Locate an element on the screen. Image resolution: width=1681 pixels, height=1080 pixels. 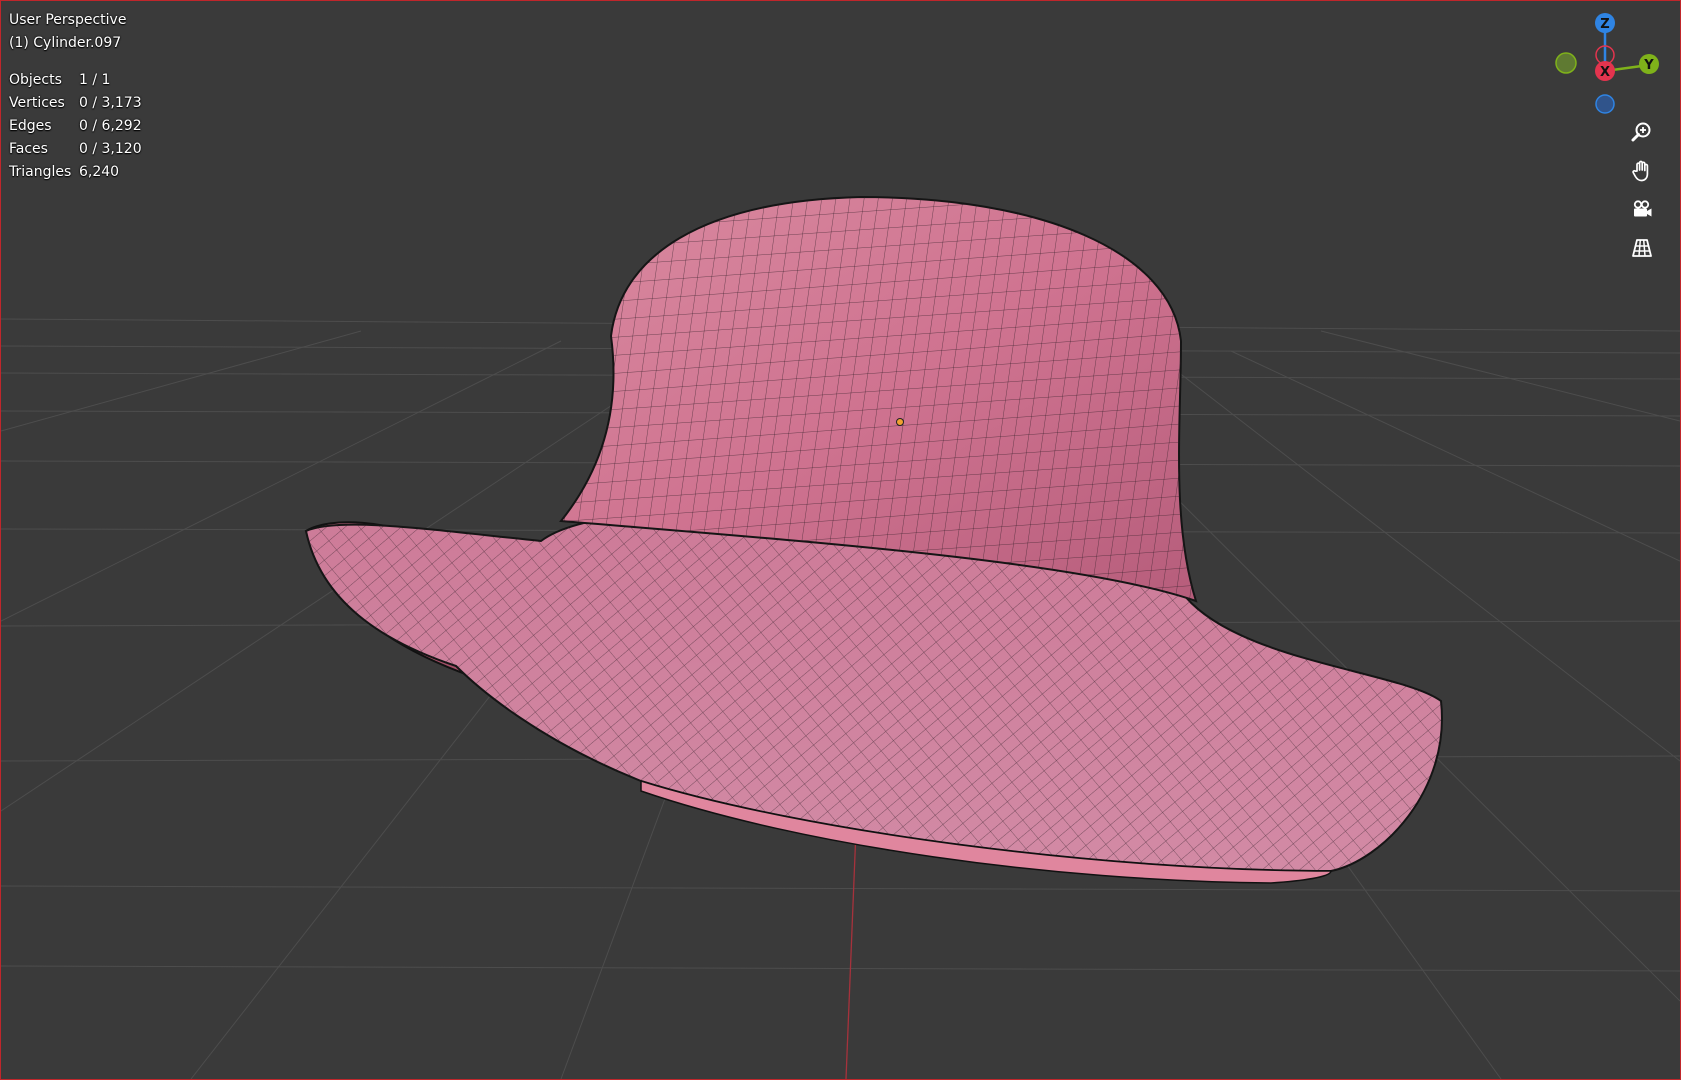
x-axis-label: X is located at coordinates (1605, 72).